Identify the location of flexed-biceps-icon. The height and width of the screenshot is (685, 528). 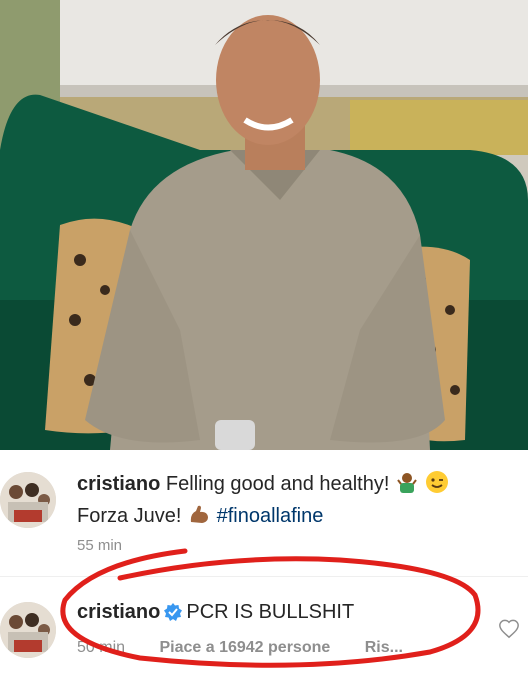
(199, 518).